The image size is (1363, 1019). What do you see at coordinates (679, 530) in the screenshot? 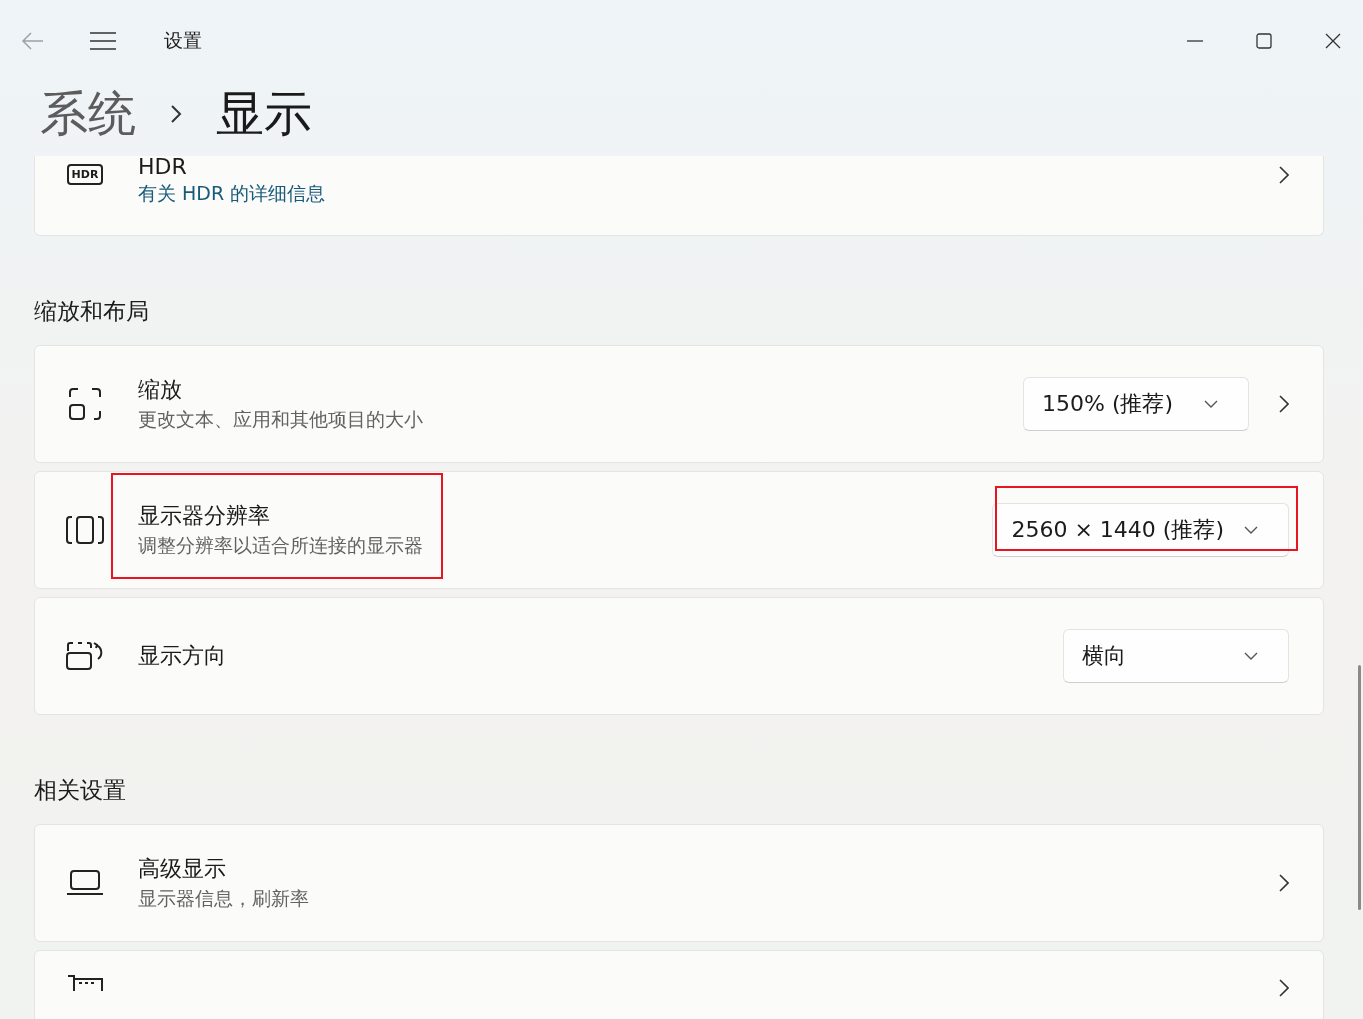
I see `settings-card: 显示器分辨率 调整分辨率以适合所连接的显示器 2560 × 1440 (推荐)` at bounding box center [679, 530].